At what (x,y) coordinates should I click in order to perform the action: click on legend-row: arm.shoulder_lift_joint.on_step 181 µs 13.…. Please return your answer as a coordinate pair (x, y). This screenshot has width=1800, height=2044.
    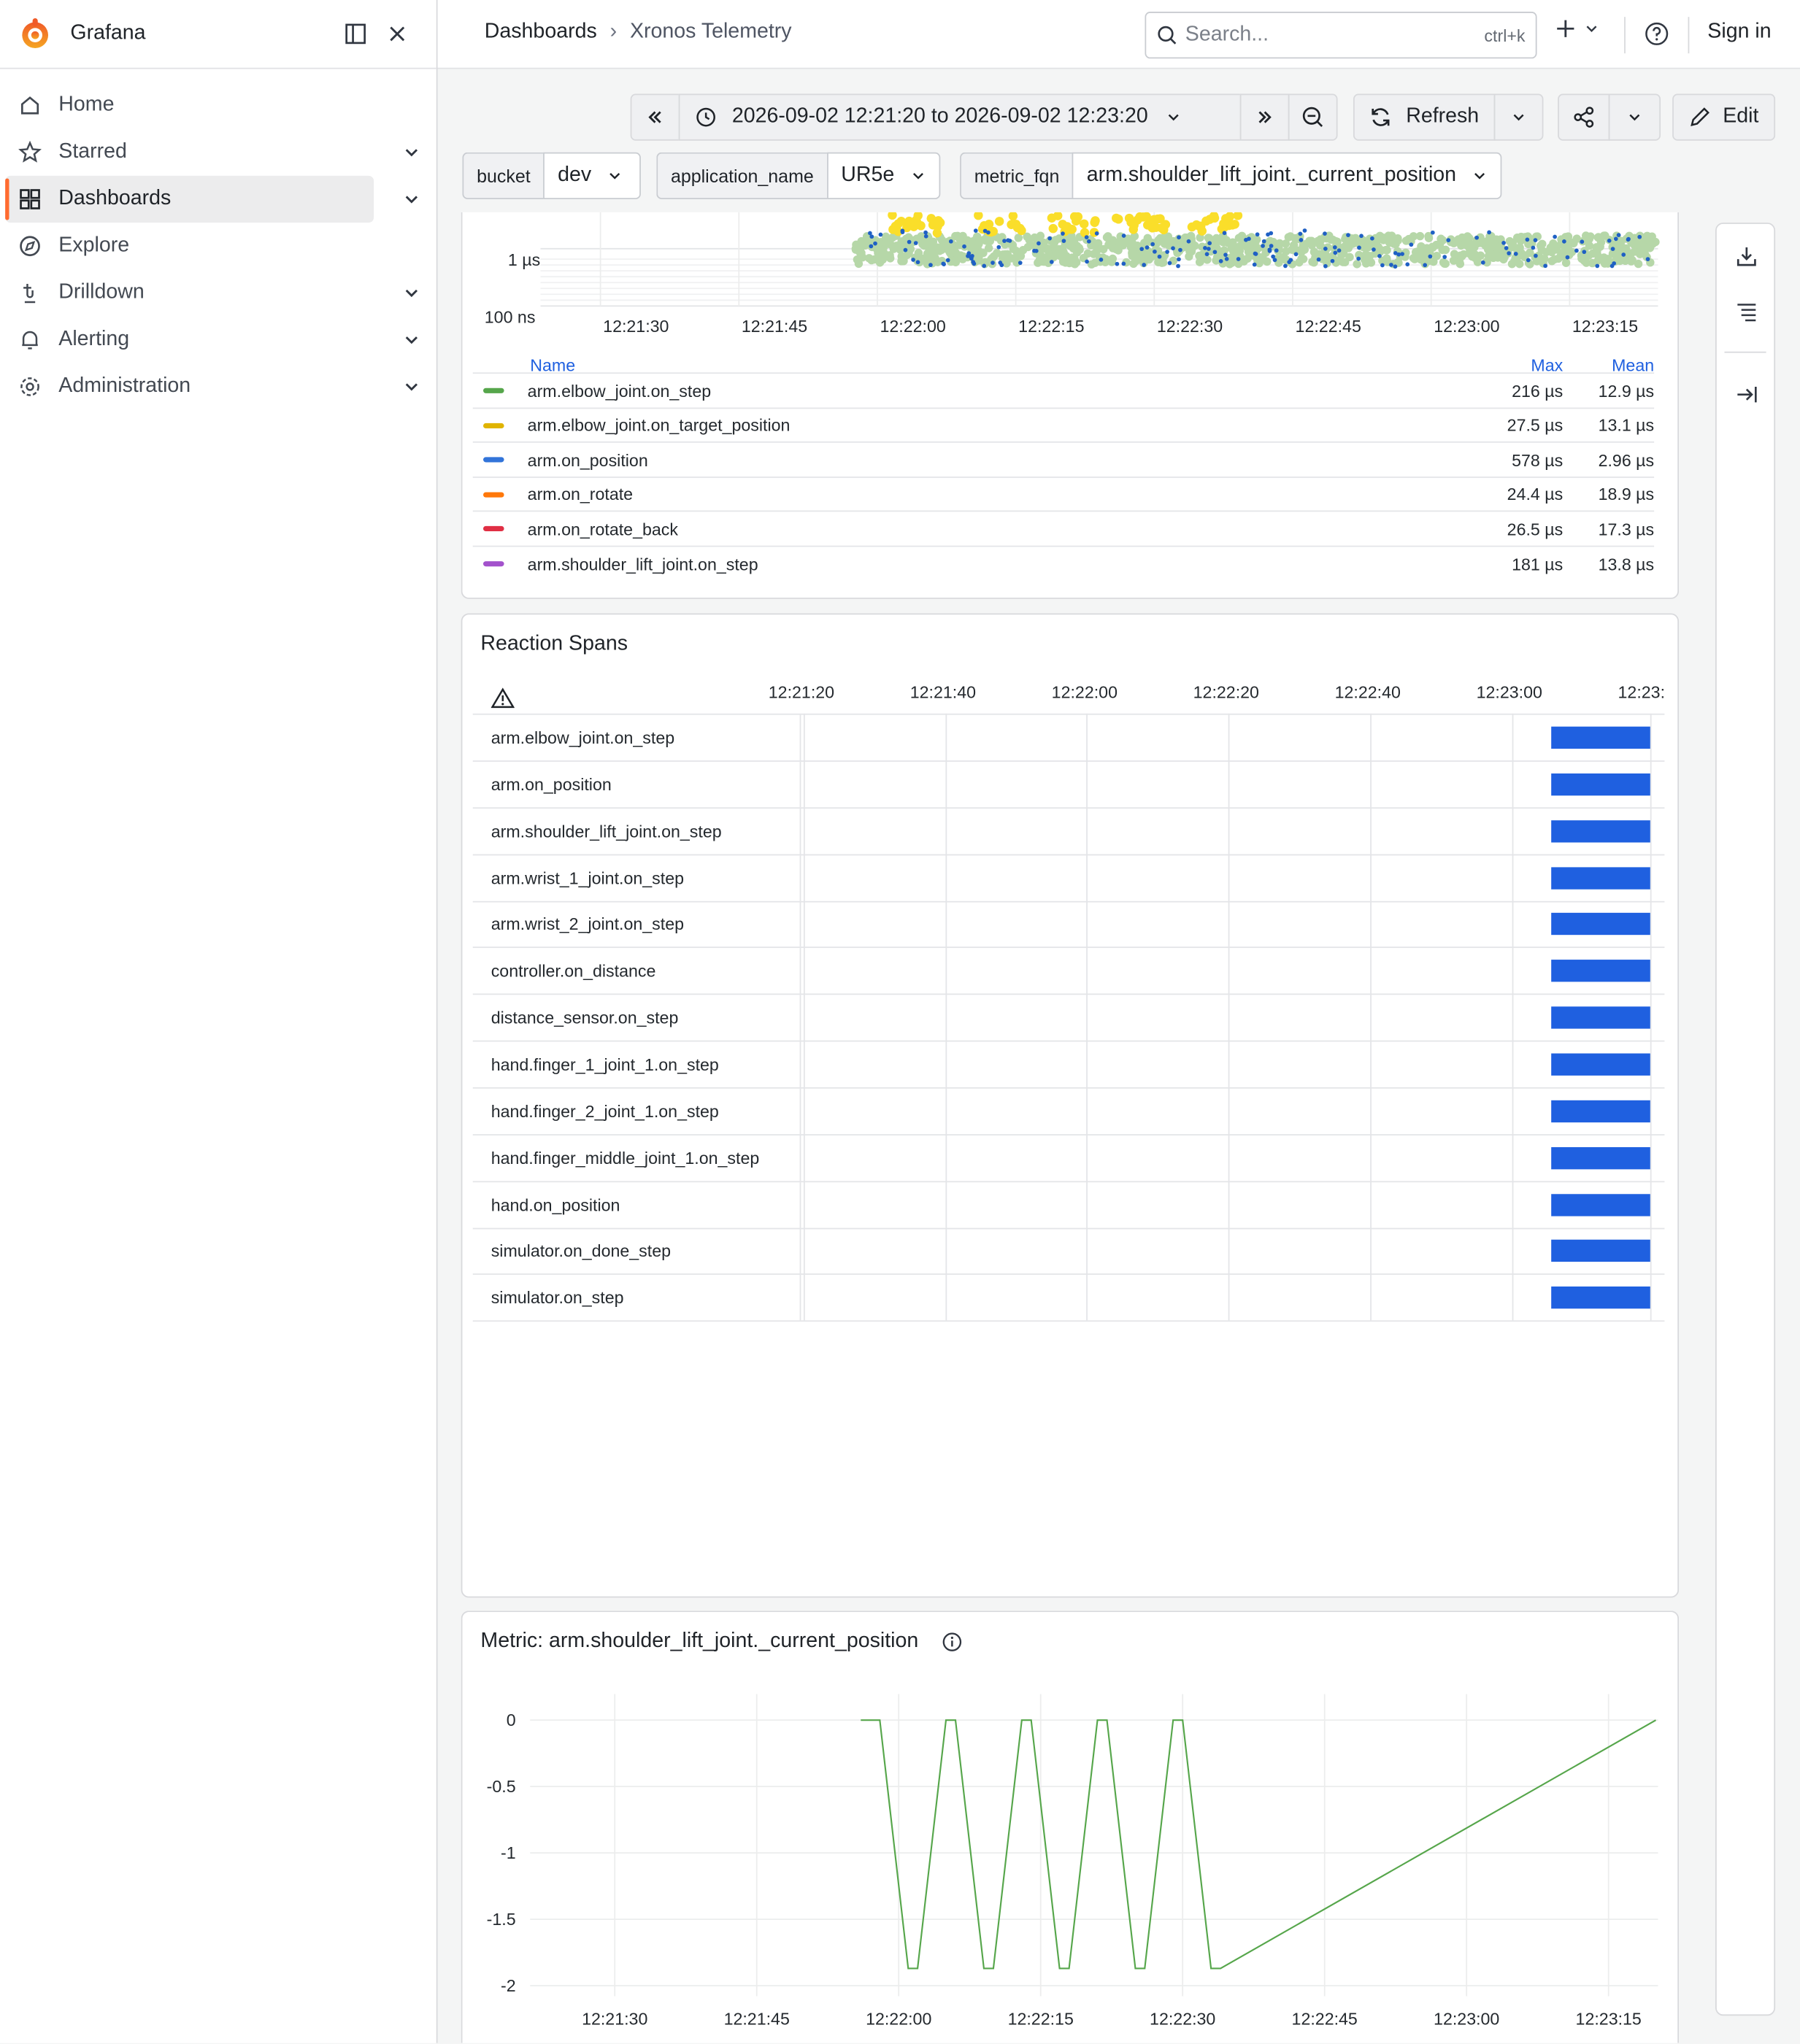
    Looking at the image, I should click on (1063, 563).